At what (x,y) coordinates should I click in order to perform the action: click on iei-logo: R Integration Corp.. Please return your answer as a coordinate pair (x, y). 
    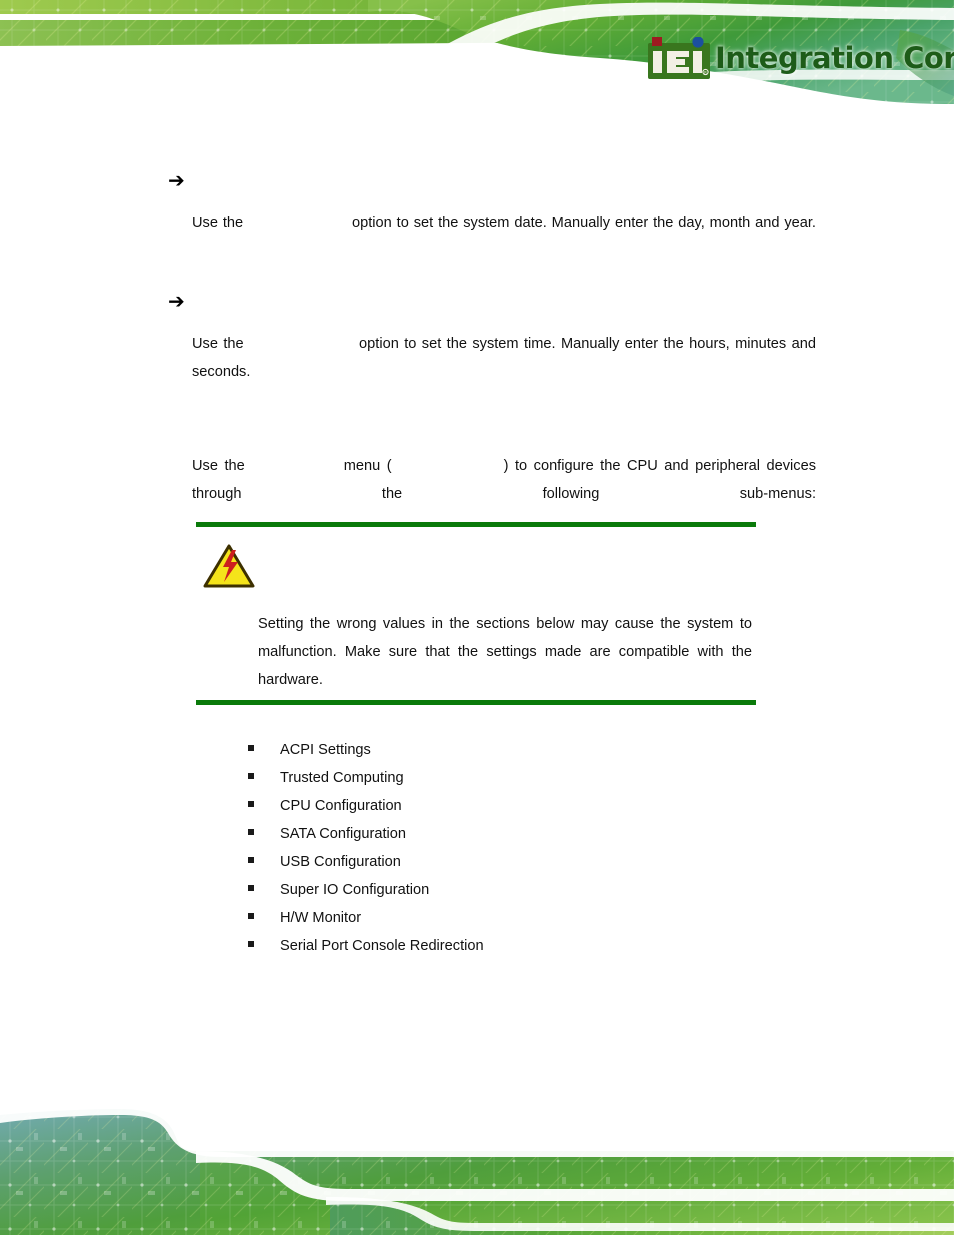
    Looking at the image, I should click on (801, 58).